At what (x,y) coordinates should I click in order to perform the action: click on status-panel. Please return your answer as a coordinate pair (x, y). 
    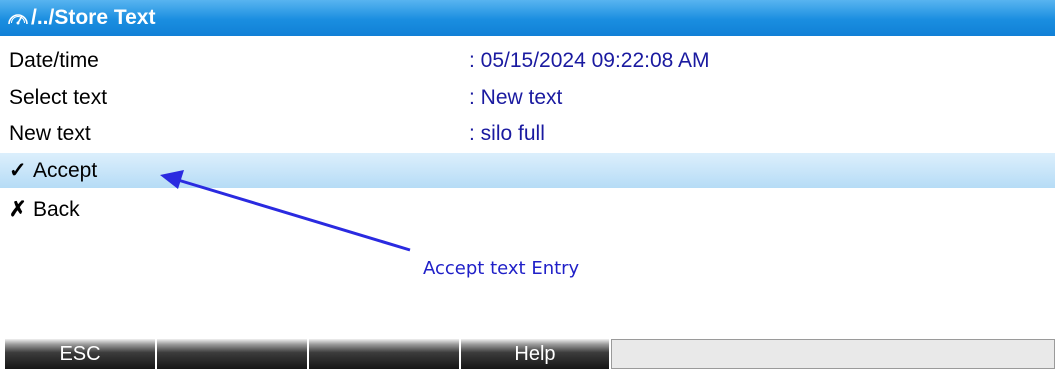
    Looking at the image, I should click on (833, 354).